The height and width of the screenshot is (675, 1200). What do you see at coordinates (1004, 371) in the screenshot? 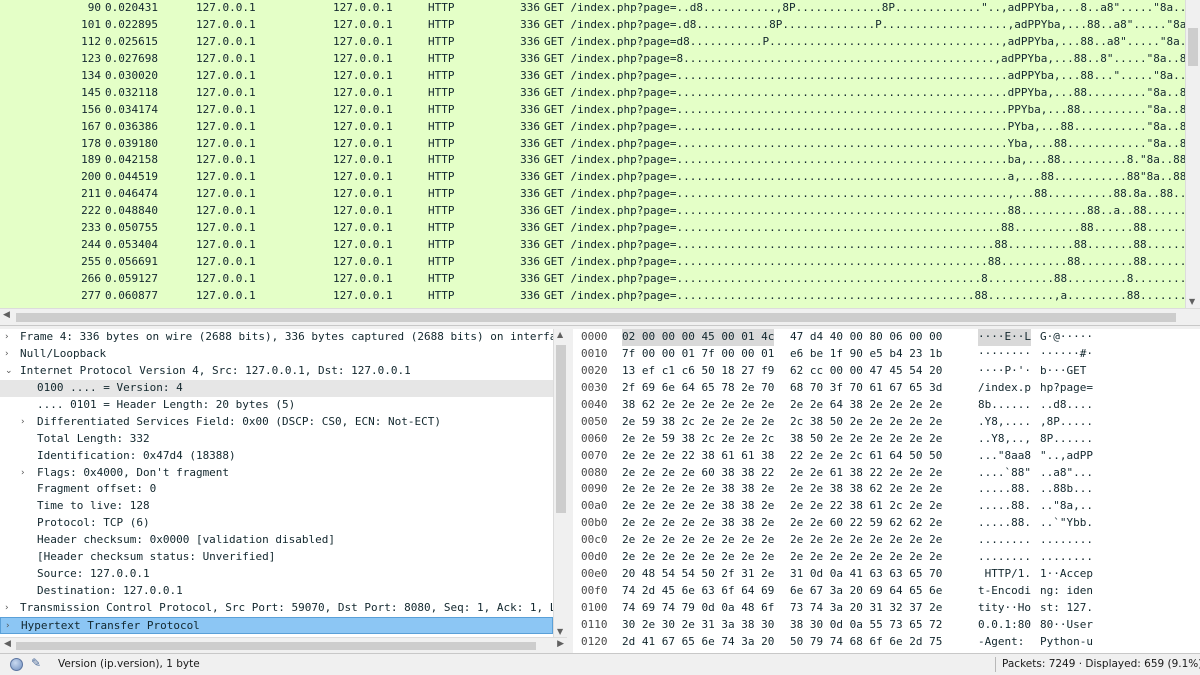
I see `bytes-ascii-group-1: ····P·'·` at bounding box center [1004, 371].